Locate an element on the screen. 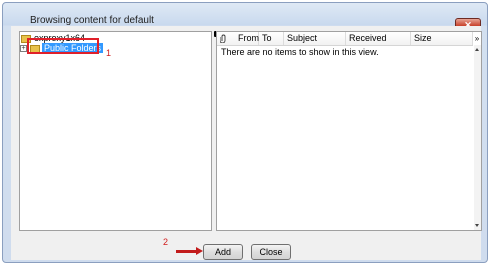  window-title: Browsing content for default is located at coordinates (92, 20).